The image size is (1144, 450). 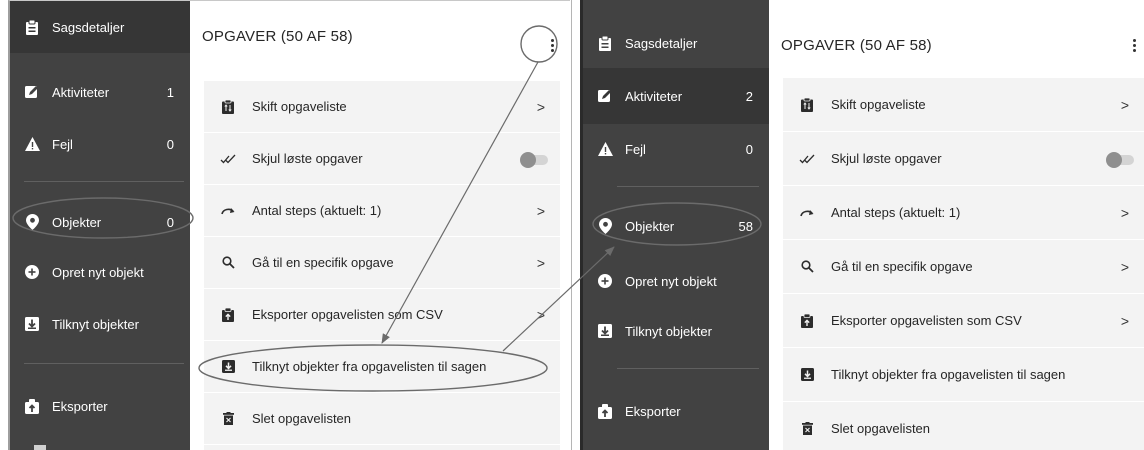 I want to click on panel-divider, so click(x=571, y=225).